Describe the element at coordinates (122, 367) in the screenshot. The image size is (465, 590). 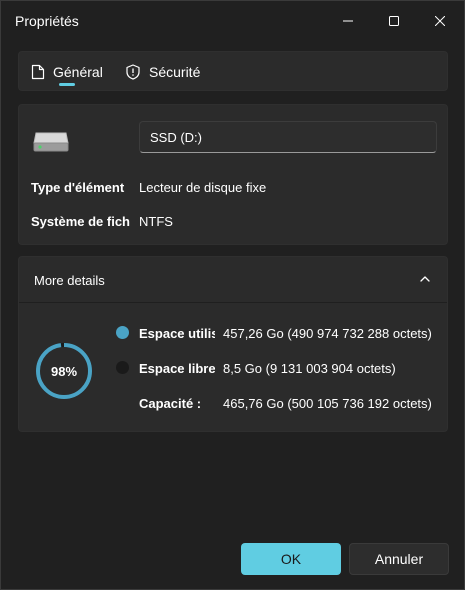
I see `free-space-legend-dot` at that location.